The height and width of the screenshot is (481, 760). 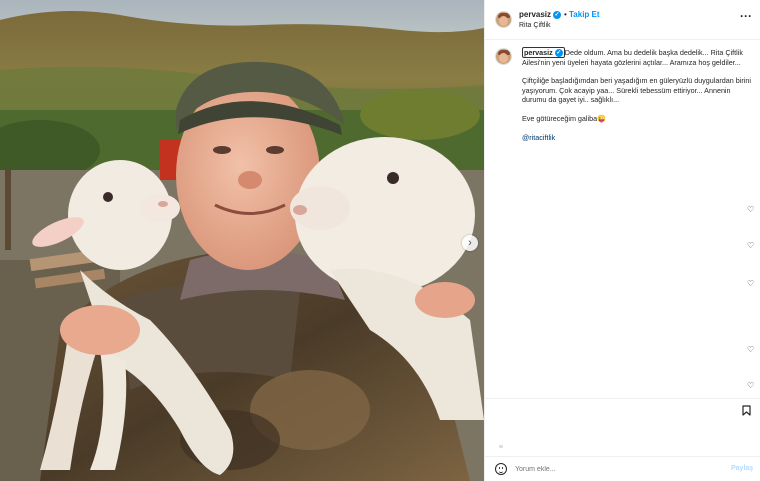 What do you see at coordinates (584, 14) in the screenshot?
I see `follow-button: Takip Et` at bounding box center [584, 14].